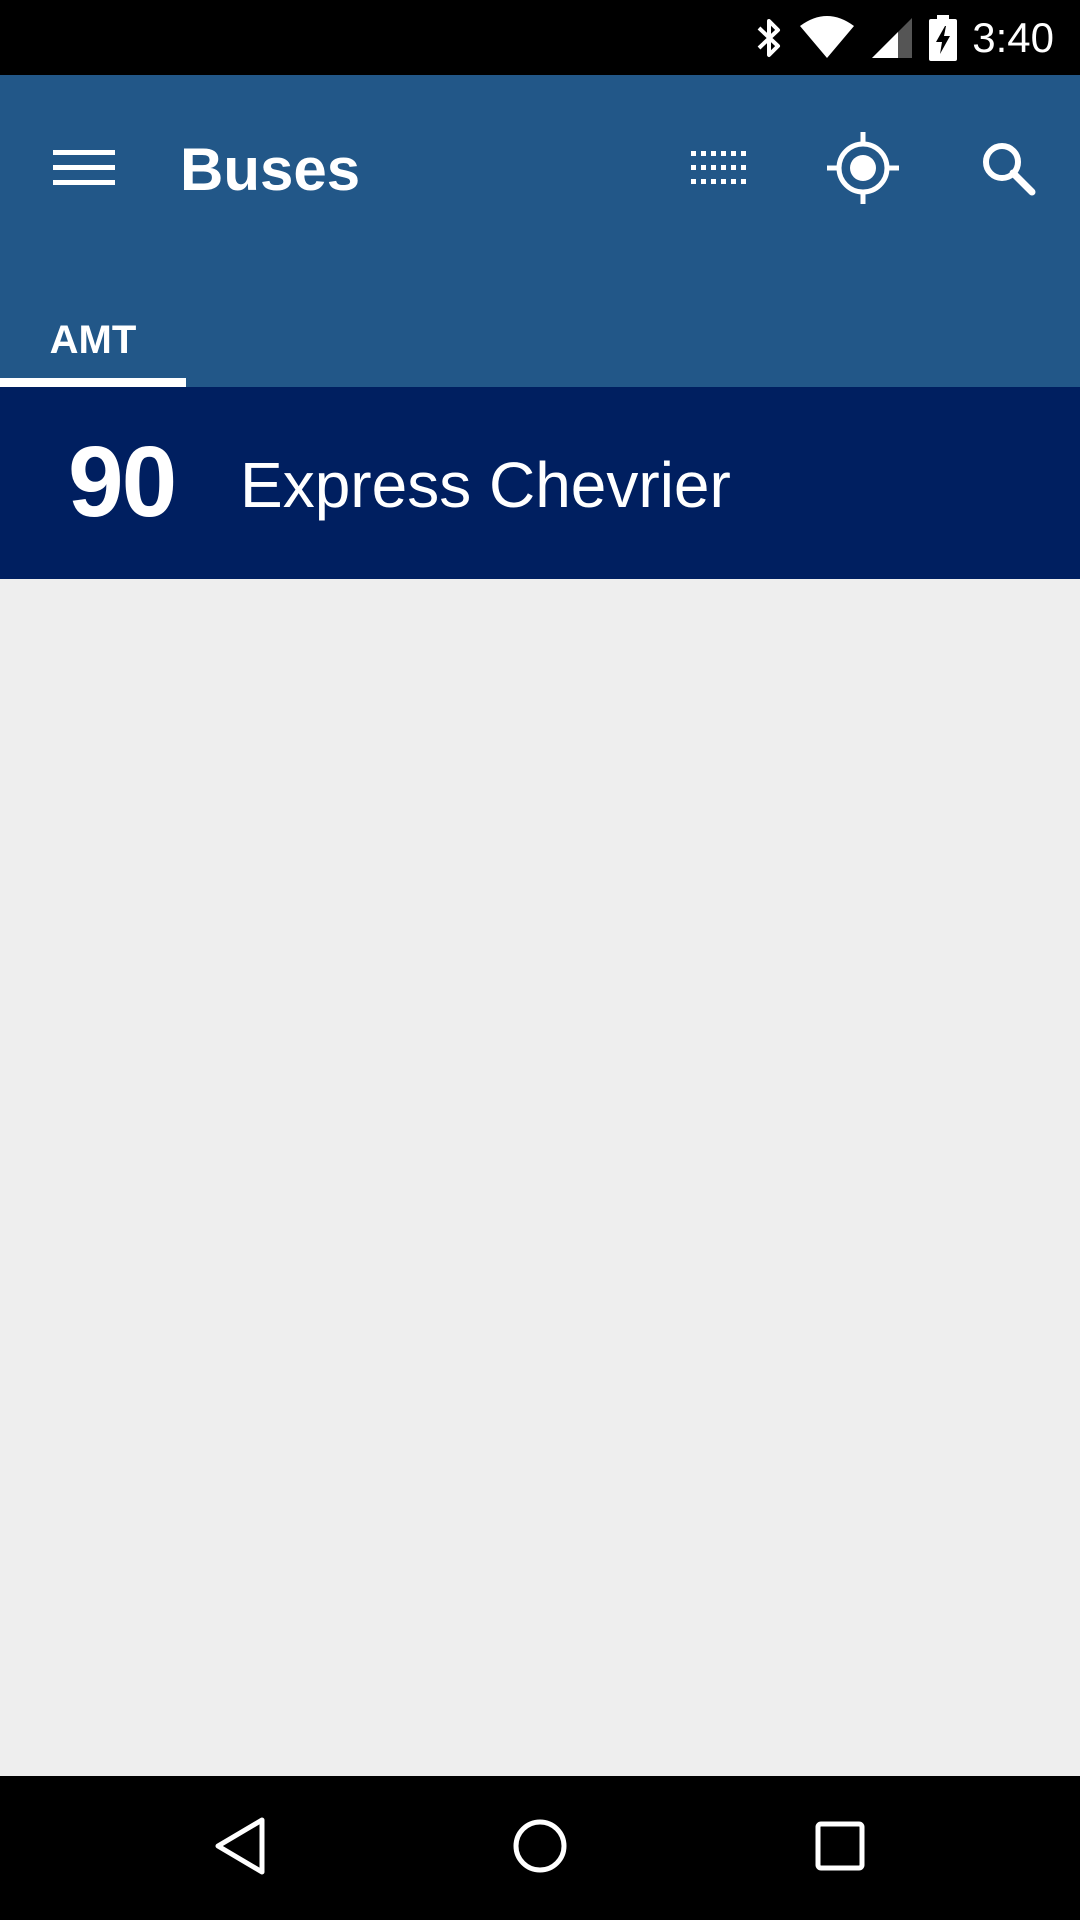 This screenshot has height=1920, width=1080. Describe the element at coordinates (1013, 37) in the screenshot. I see `status-time: 3:40` at that location.